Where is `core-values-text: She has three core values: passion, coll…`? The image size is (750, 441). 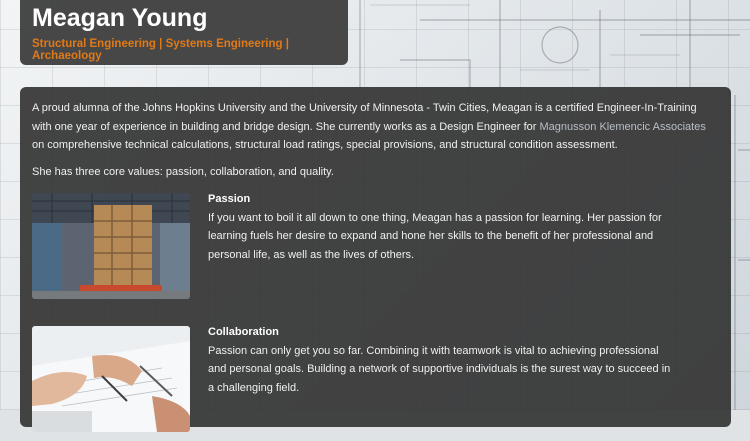 core-values-text: She has three core values: passion, coll… is located at coordinates (183, 171).